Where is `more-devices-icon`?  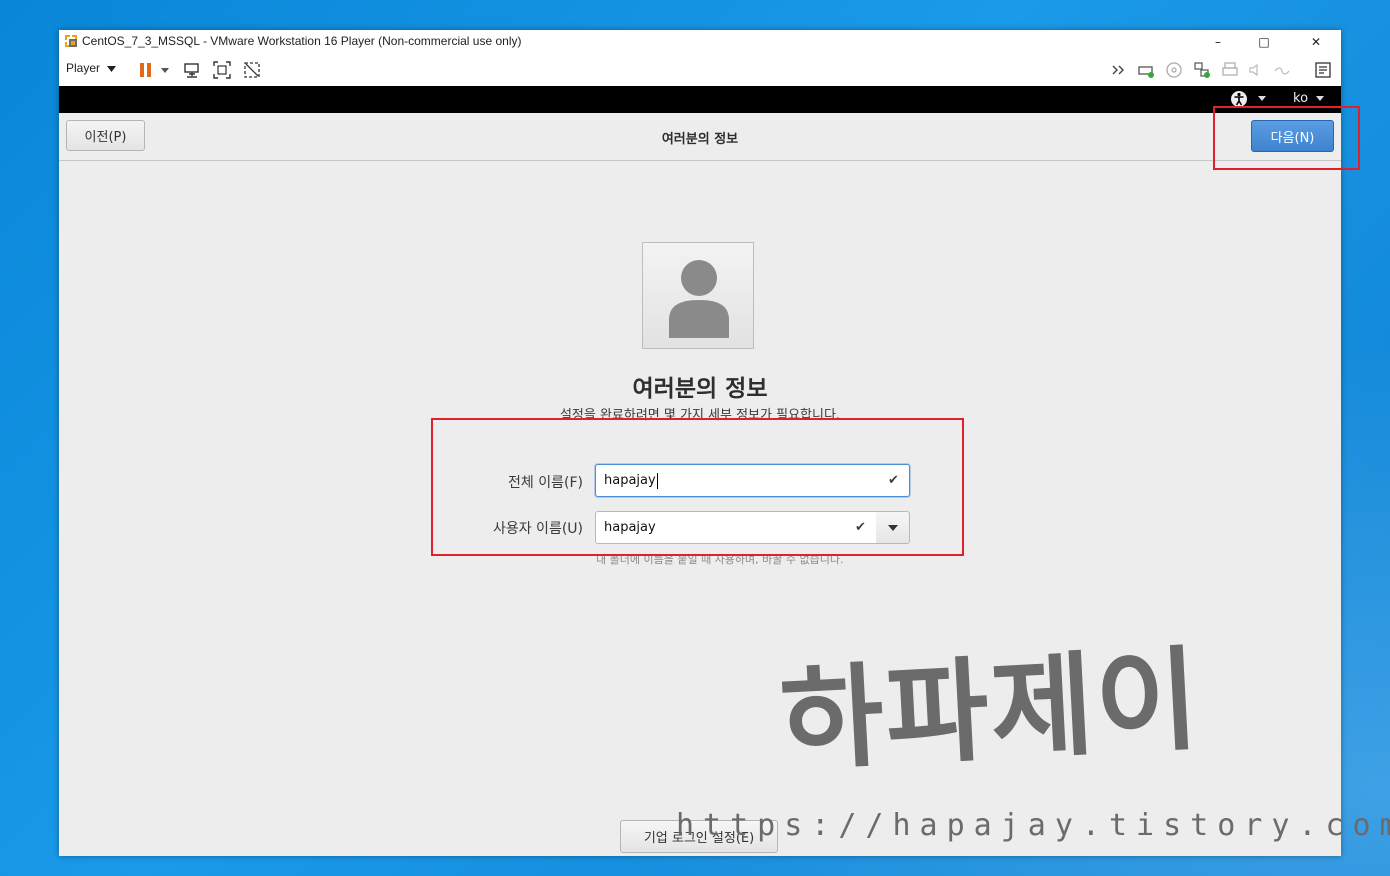
more-devices-icon is located at coordinates (1120, 70).